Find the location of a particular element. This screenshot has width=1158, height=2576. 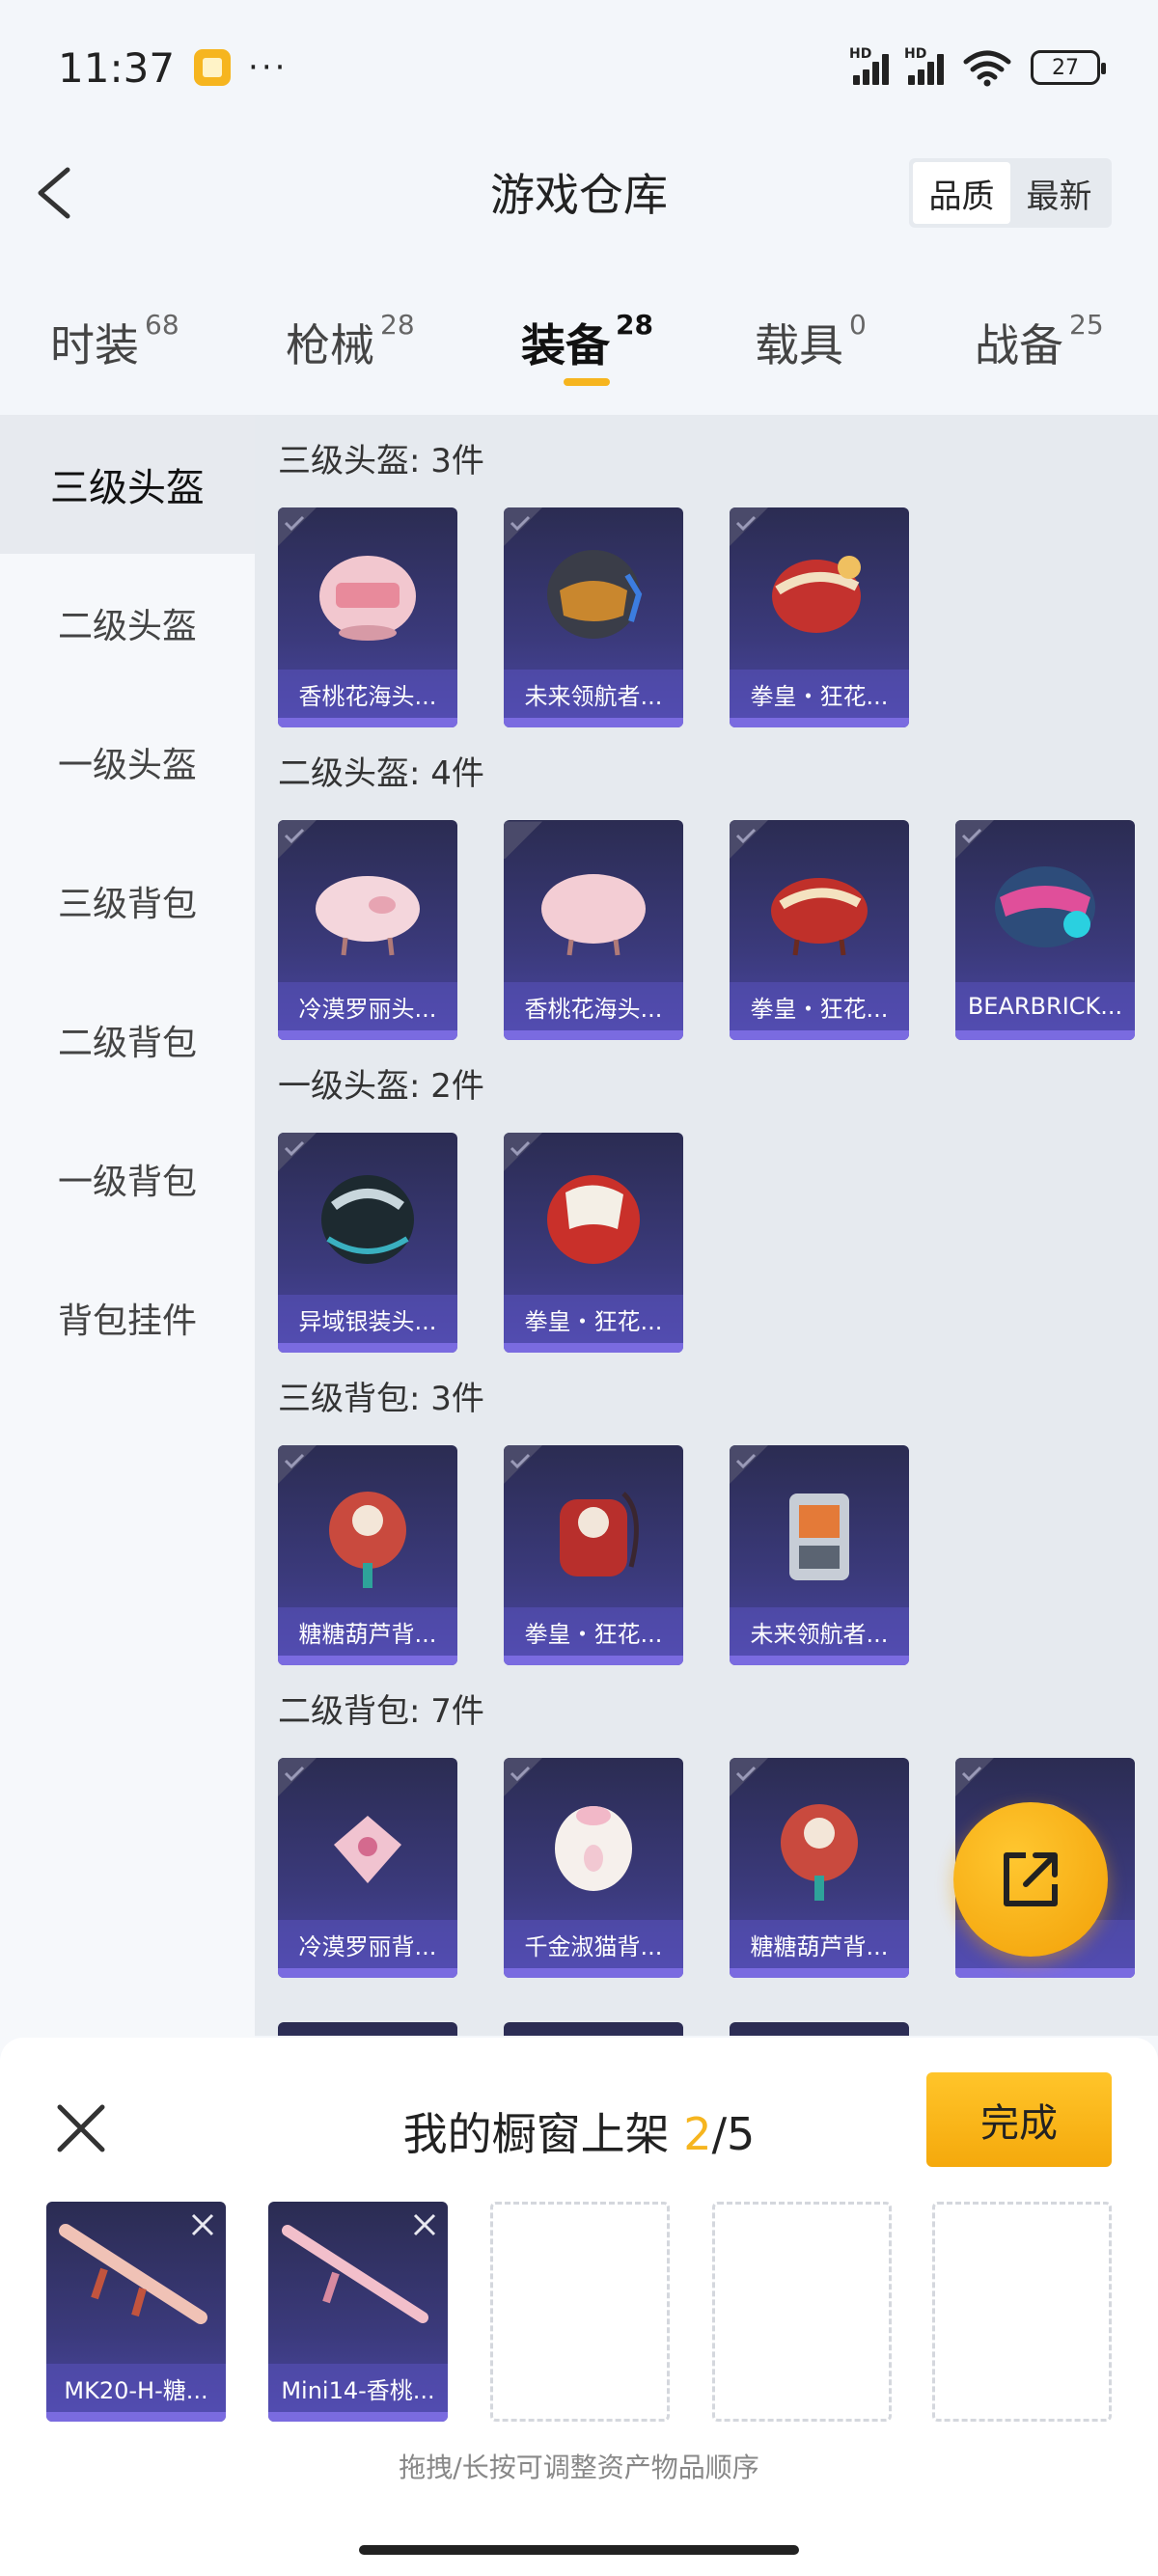

group-title: 二级头盔: 4件 is located at coordinates (381, 774).